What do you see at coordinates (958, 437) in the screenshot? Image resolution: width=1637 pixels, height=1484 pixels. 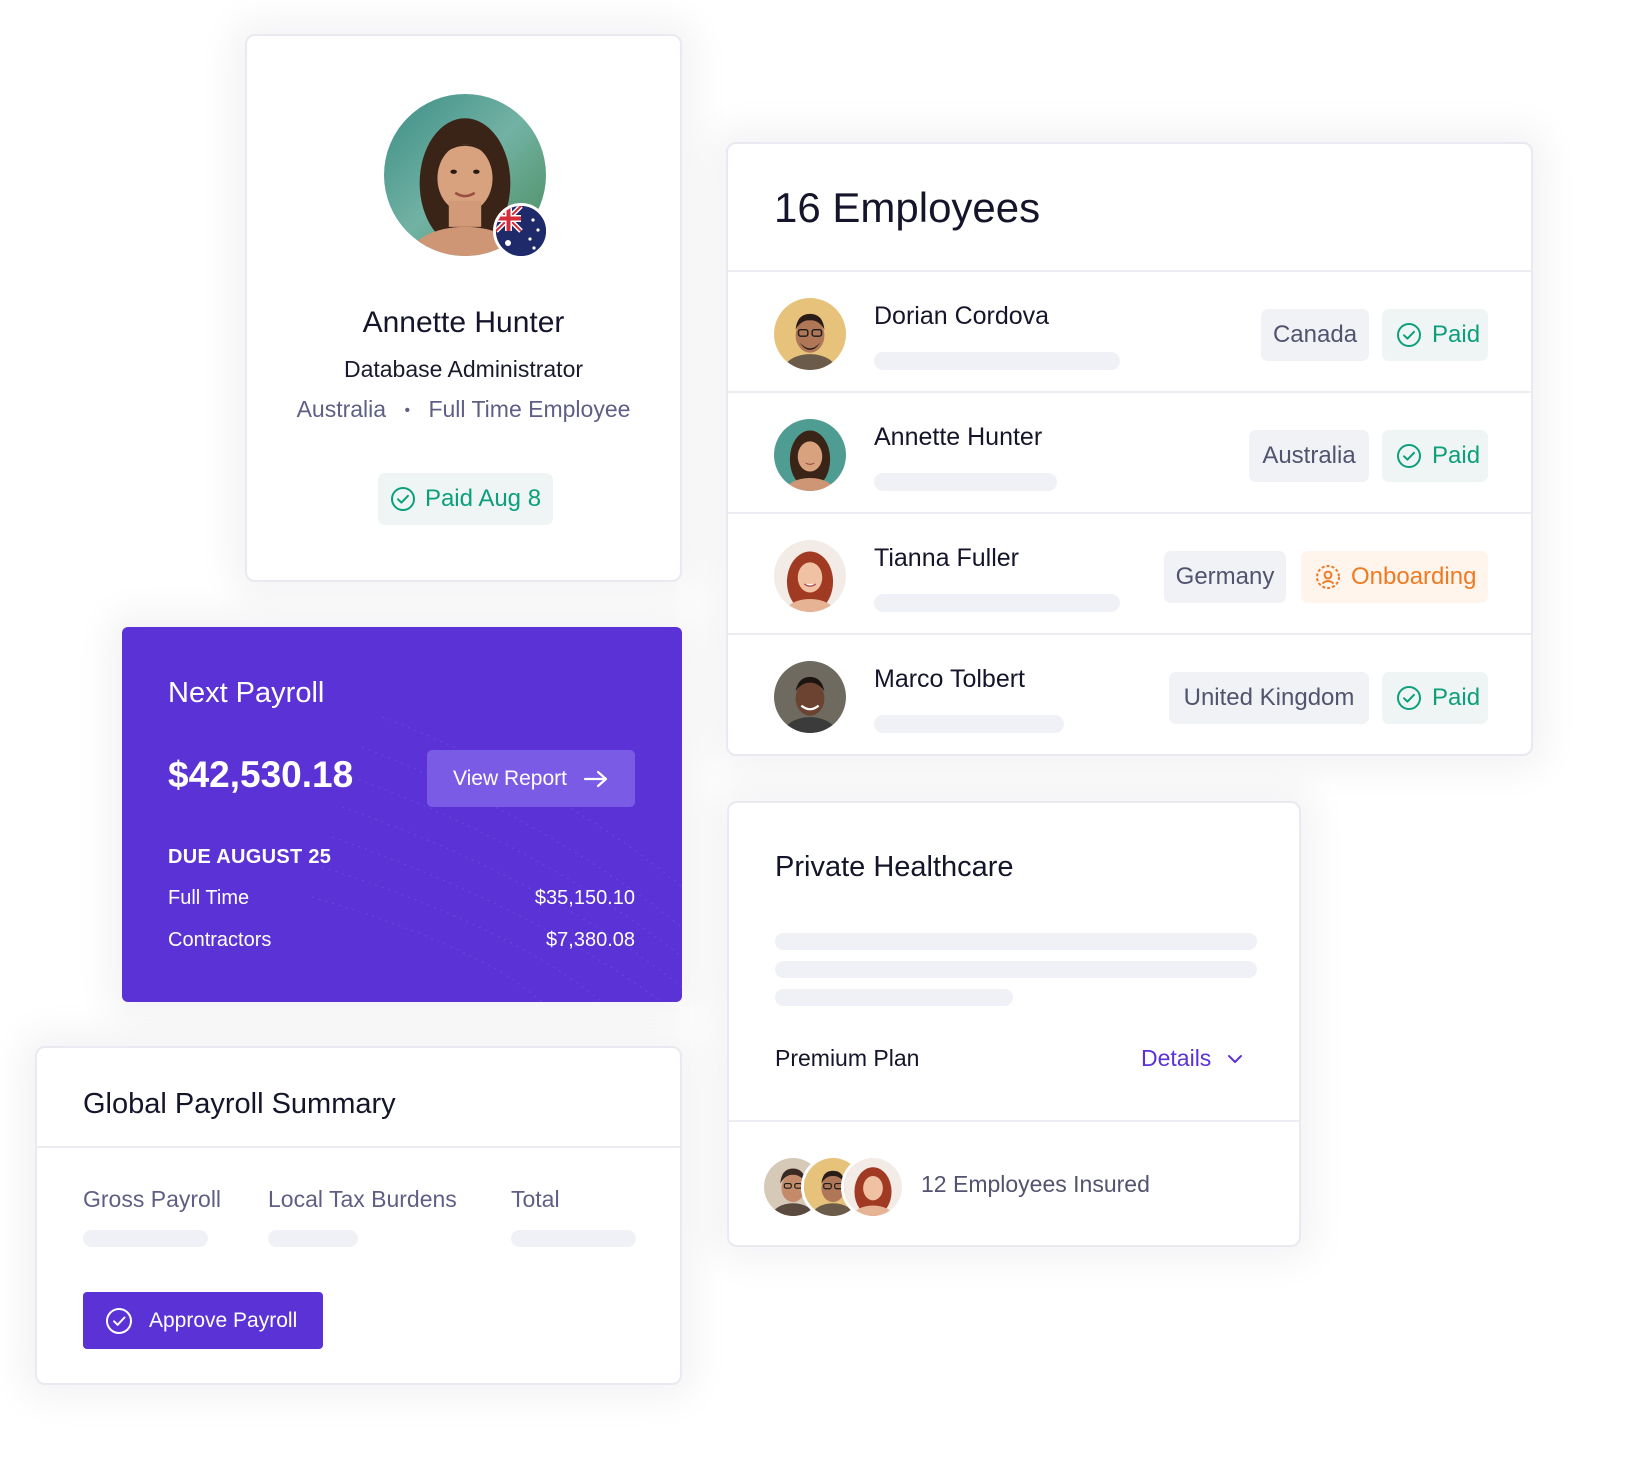 I see `employee-name: Annette Hunter` at bounding box center [958, 437].